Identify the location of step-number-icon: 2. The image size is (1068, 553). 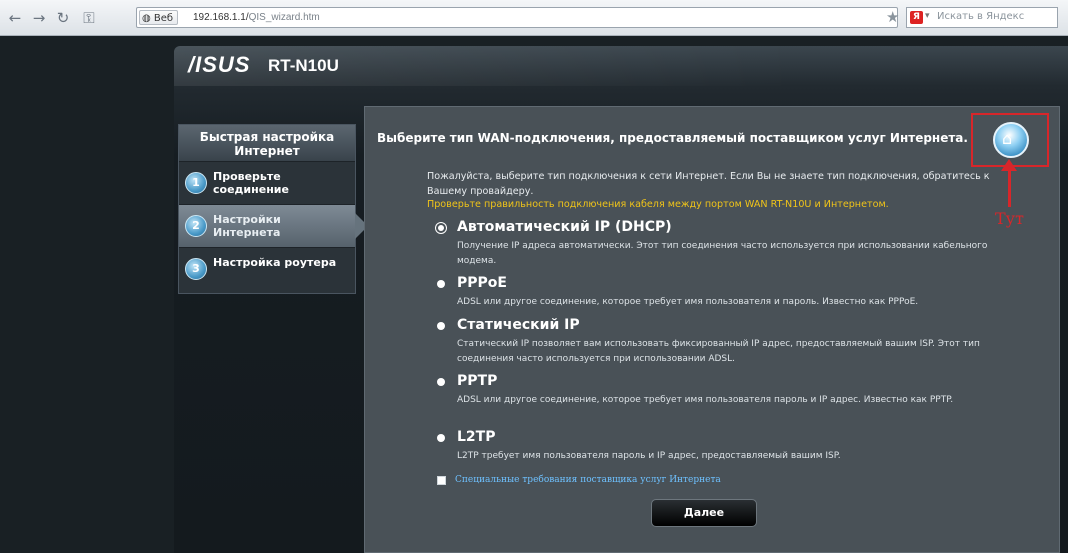
(196, 226).